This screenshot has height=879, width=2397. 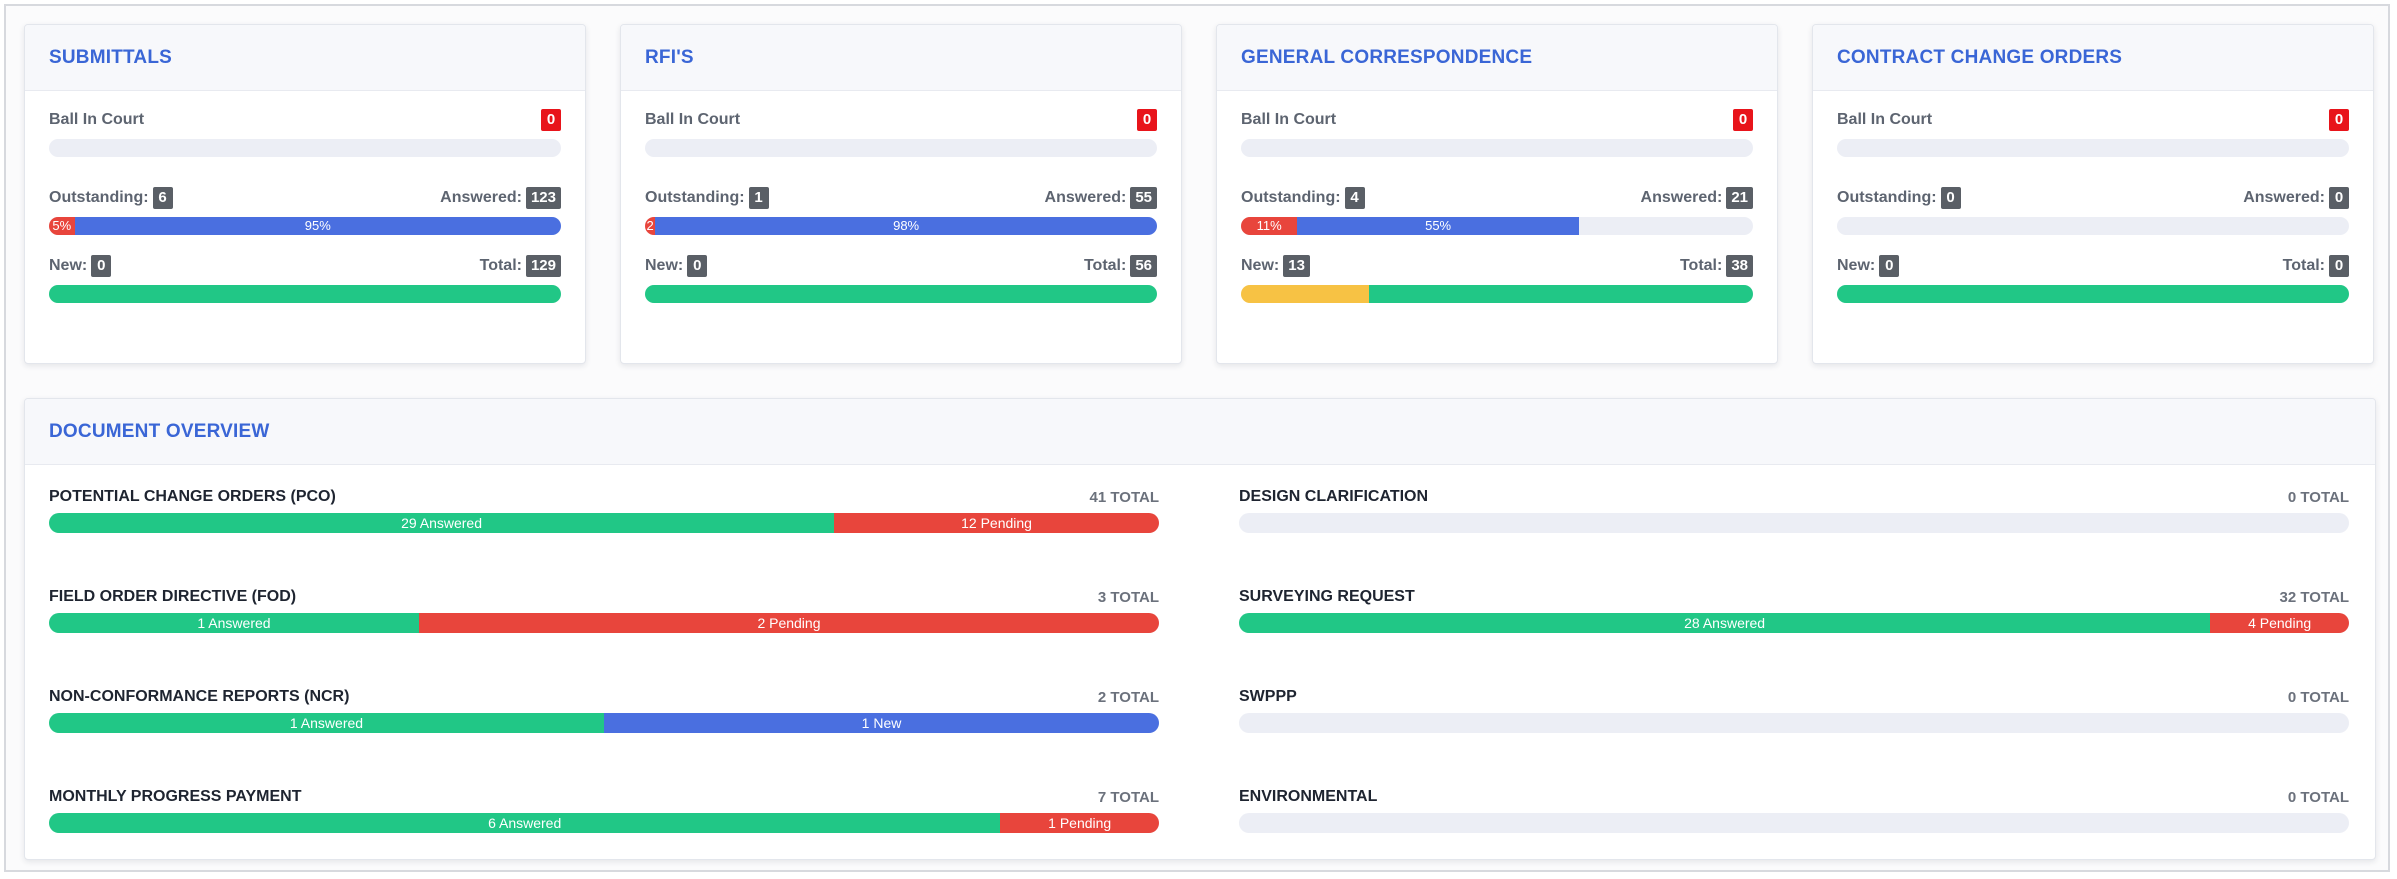 What do you see at coordinates (996, 523) in the screenshot?
I see `bar-segment-red: 12 Pending` at bounding box center [996, 523].